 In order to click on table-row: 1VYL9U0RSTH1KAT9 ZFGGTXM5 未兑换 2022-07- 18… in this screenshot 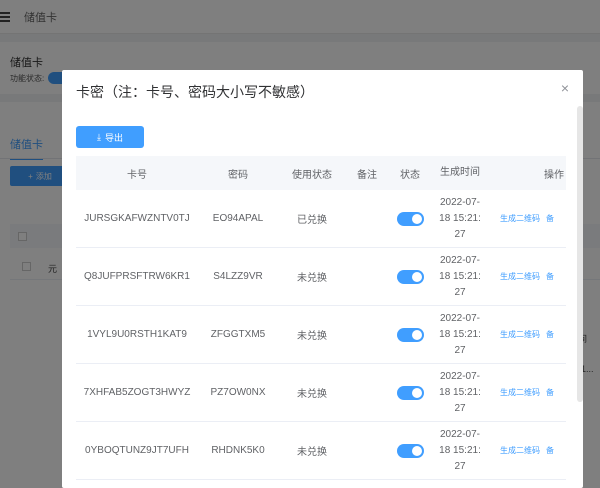, I will do `click(321, 335)`.